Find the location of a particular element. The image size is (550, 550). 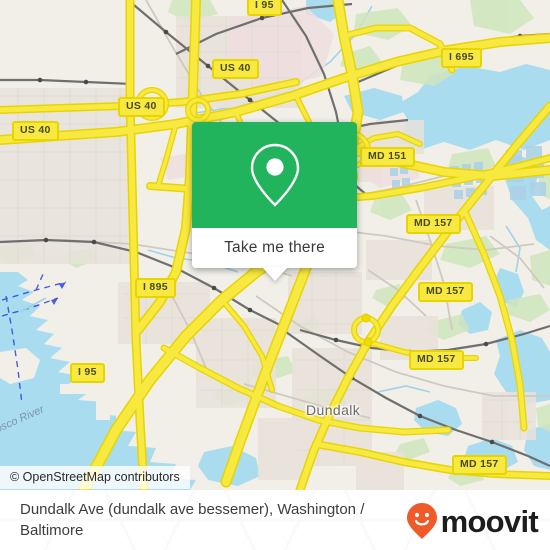

map-pin-icon is located at coordinates (274, 175).